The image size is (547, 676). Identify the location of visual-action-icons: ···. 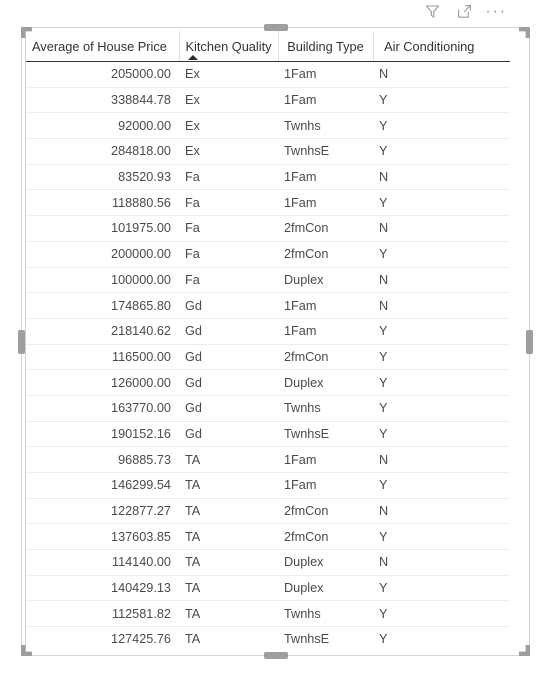
(464, 11).